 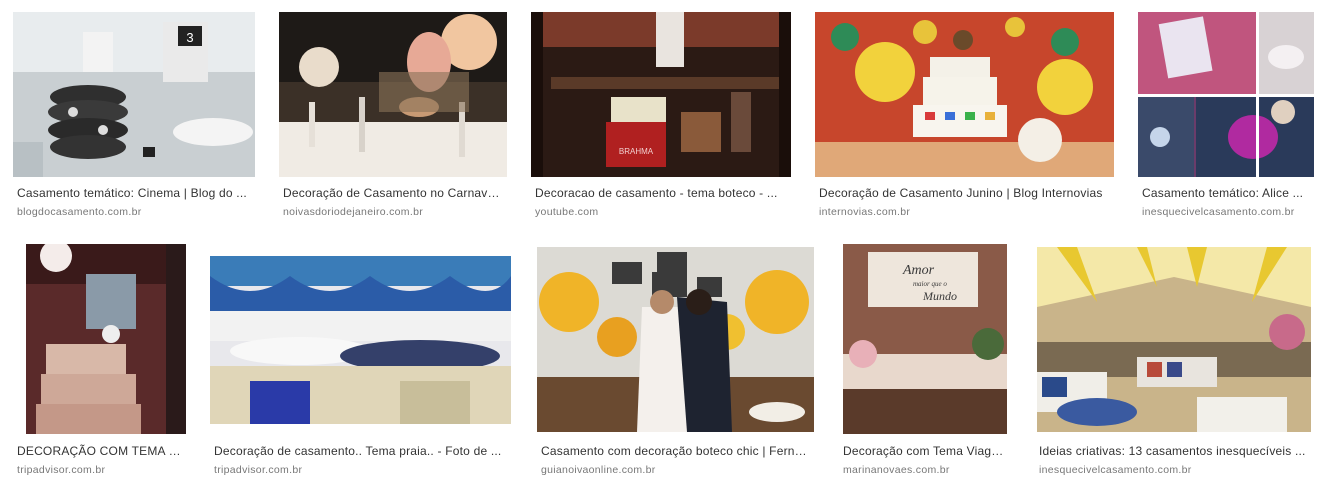 I want to click on sign-text-line1: Amor, so click(x=918, y=270).